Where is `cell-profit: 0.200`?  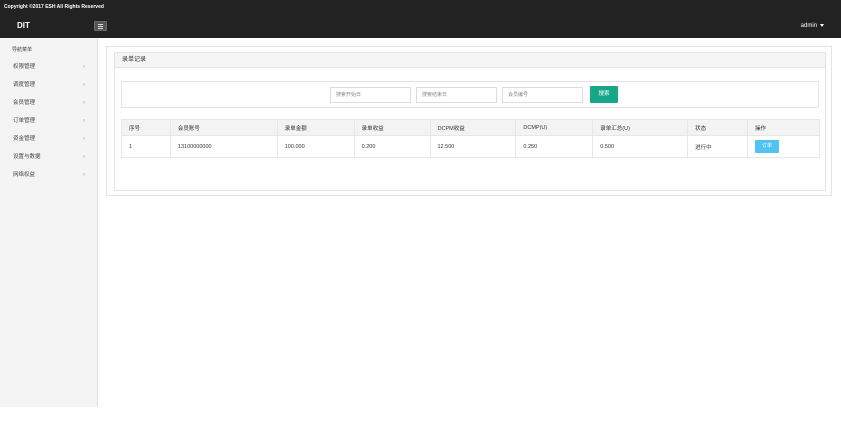 cell-profit: 0.200 is located at coordinates (392, 146).